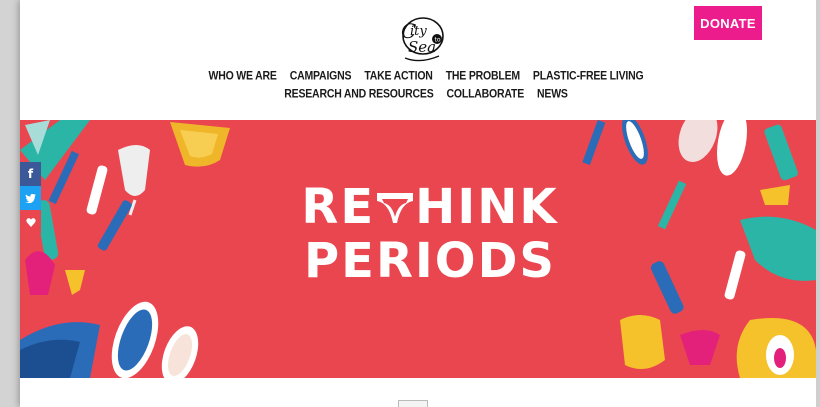 The image size is (820, 407). Describe the element at coordinates (358, 93) in the screenshot. I see `nav-item-research-and-resources: RESEARCH AND RESOURCES` at that location.